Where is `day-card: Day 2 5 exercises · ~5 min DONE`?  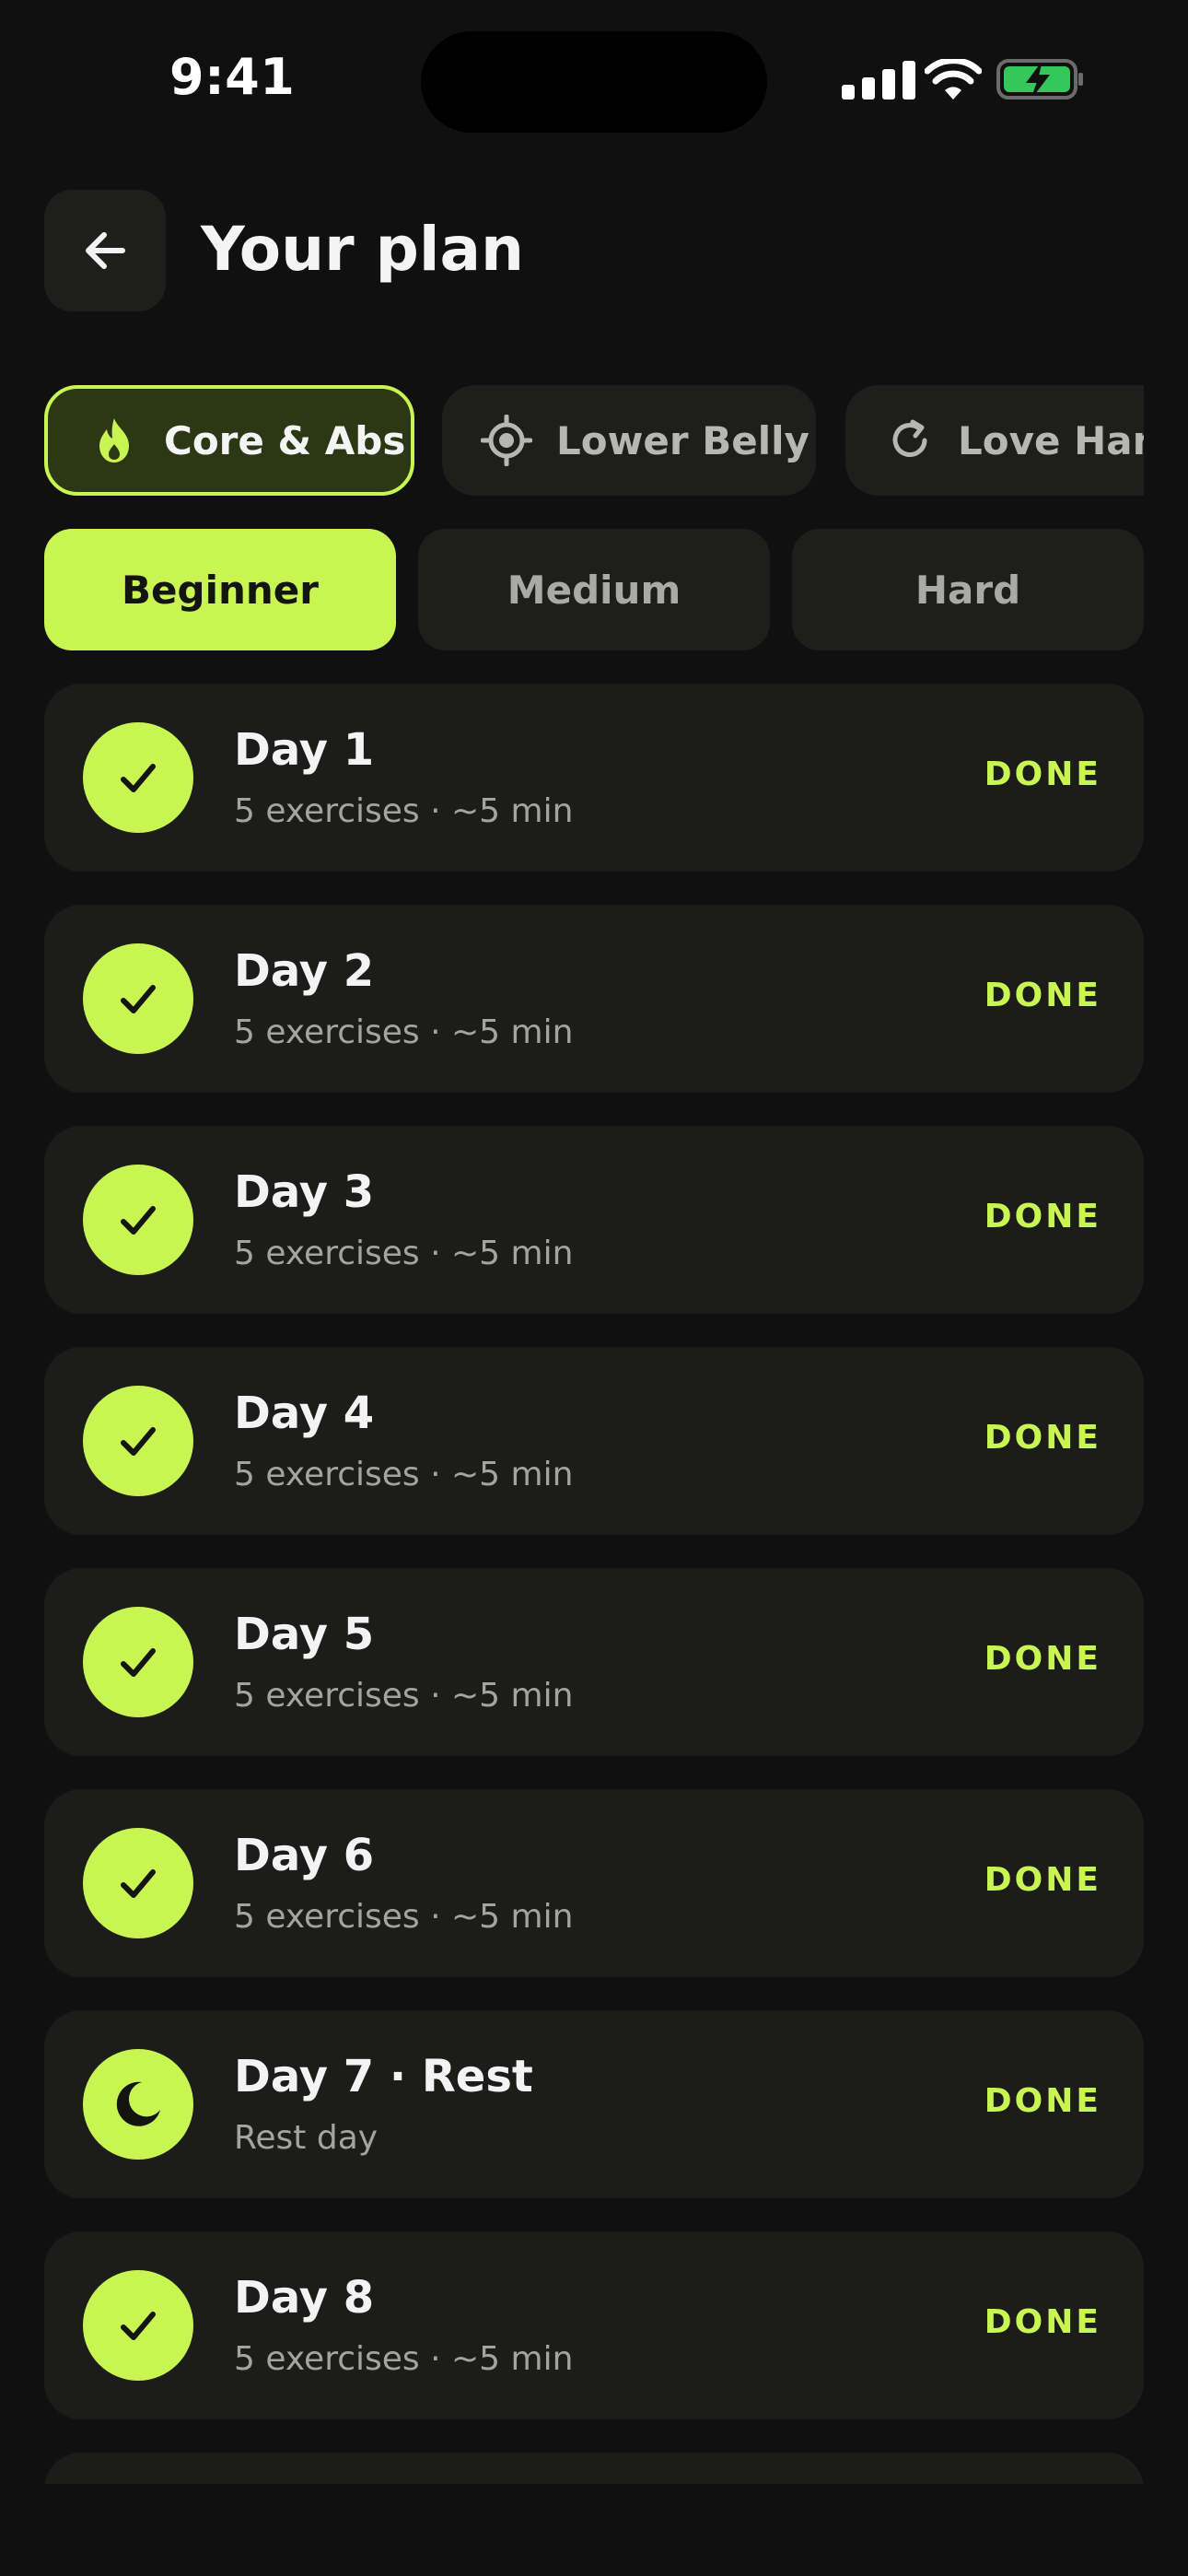 day-card: Day 2 5 exercises · ~5 min DONE is located at coordinates (594, 999).